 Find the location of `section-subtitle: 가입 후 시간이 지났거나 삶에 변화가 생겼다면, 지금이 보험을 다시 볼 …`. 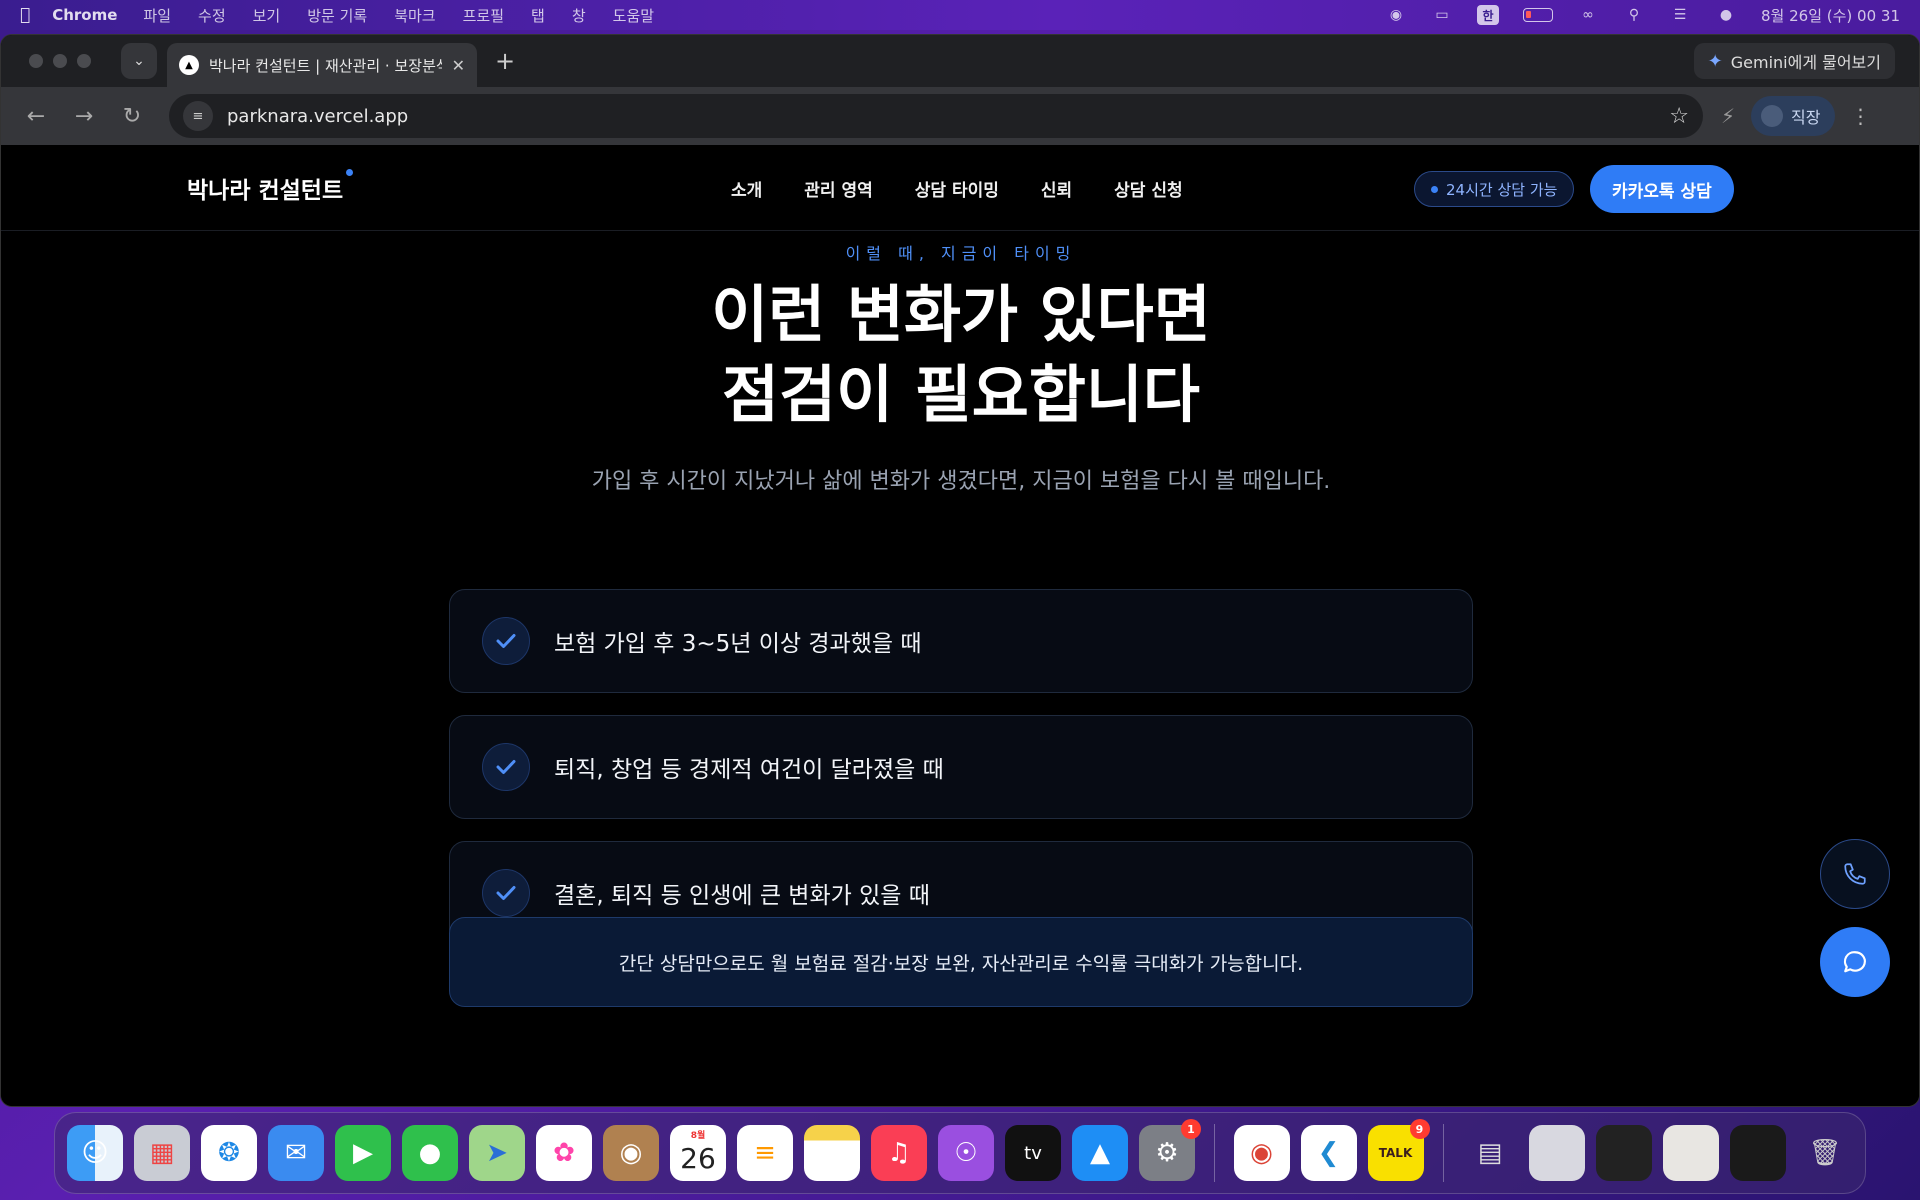

section-subtitle: 가입 후 시간이 지났거나 삶에 변화가 생겼다면, 지금이 보험을 다시 볼 … is located at coordinates (961, 481).